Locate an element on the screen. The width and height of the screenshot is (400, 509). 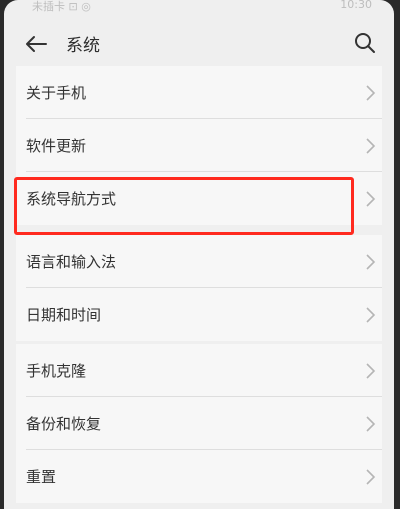
settings-item-label: 软件更新 is located at coordinates (56, 146).